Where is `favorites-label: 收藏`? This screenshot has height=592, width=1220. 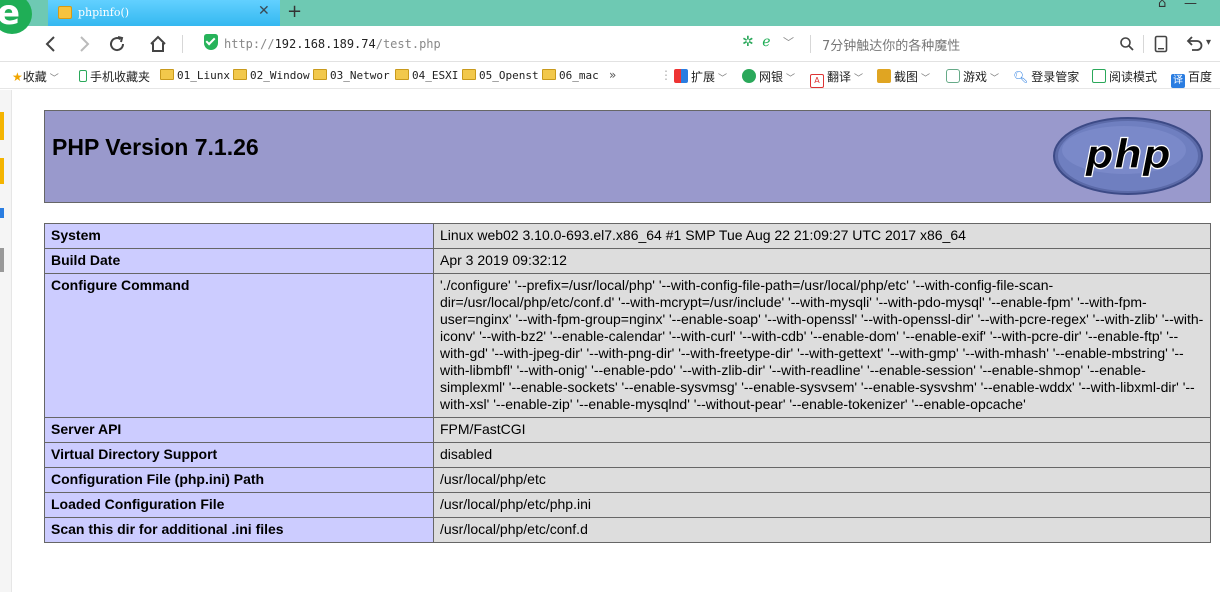
favorites-label: 收藏 is located at coordinates (34, 77).